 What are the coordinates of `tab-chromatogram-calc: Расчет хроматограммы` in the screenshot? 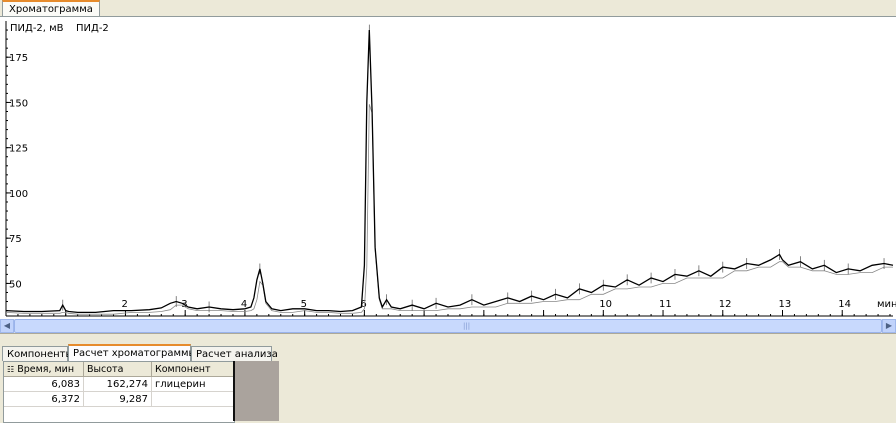 It's located at (132, 352).